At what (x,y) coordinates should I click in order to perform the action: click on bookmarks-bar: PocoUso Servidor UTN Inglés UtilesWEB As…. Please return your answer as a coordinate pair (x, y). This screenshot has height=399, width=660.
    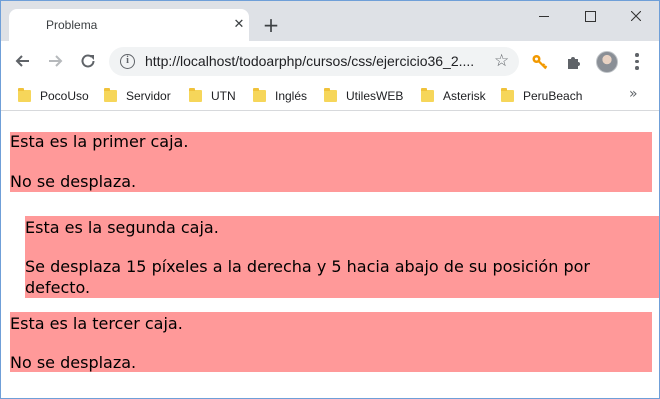
    Looking at the image, I should click on (330, 96).